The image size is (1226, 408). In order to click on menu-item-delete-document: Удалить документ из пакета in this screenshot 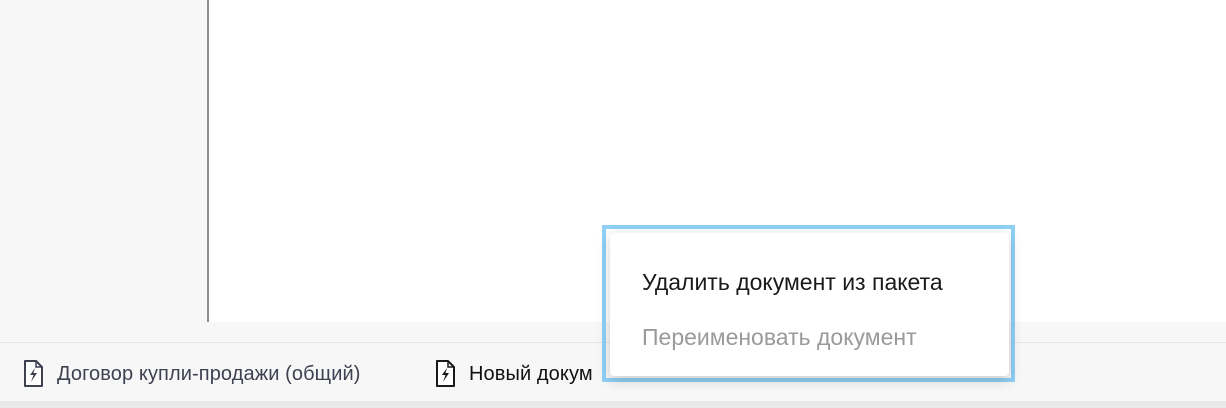, I will do `click(792, 282)`.